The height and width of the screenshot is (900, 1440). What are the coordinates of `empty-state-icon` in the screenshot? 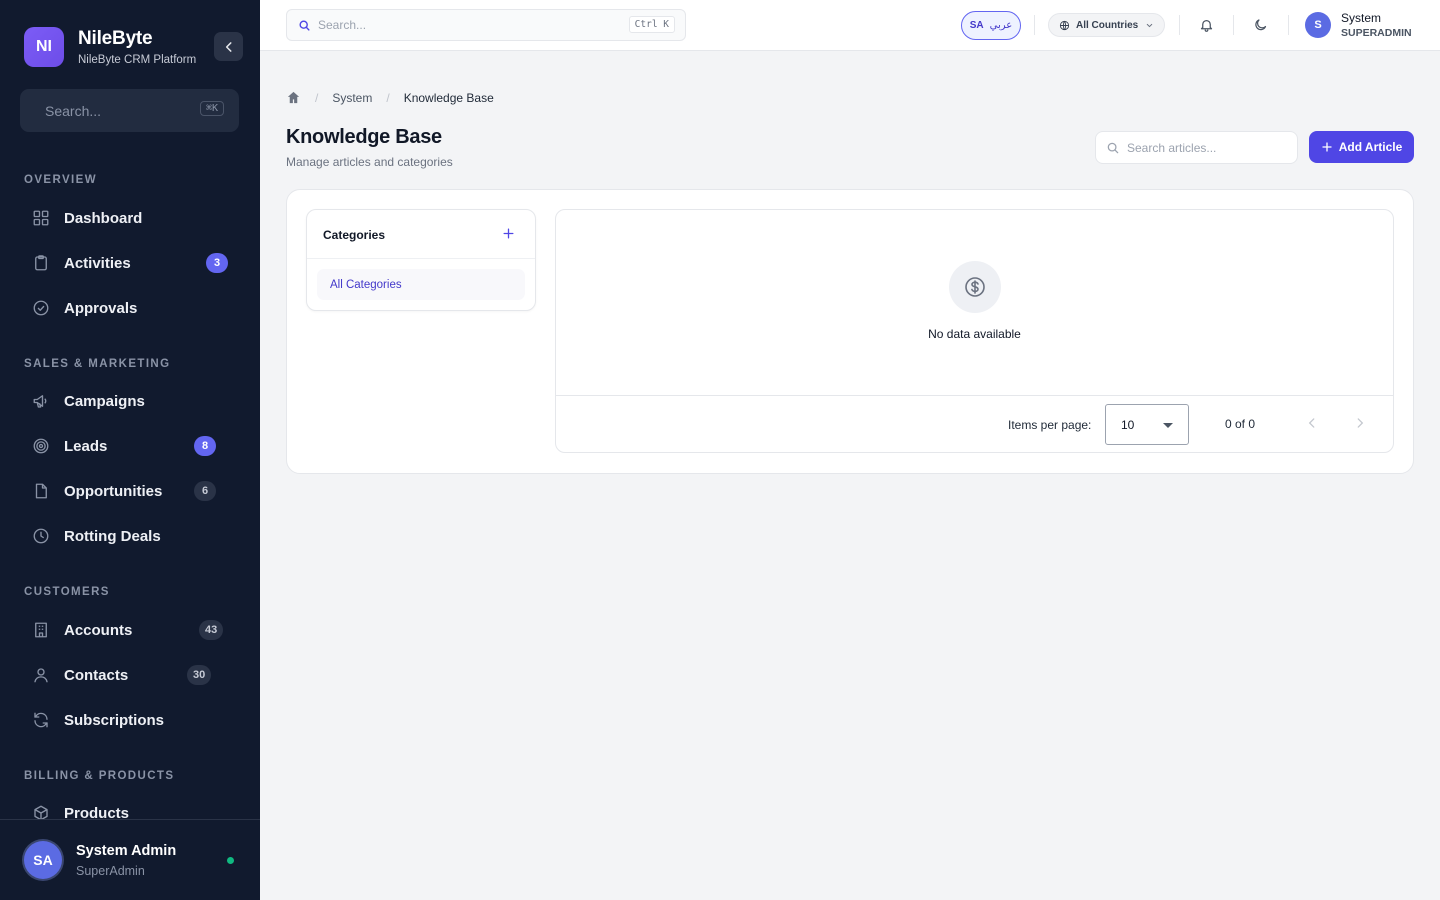 It's located at (975, 287).